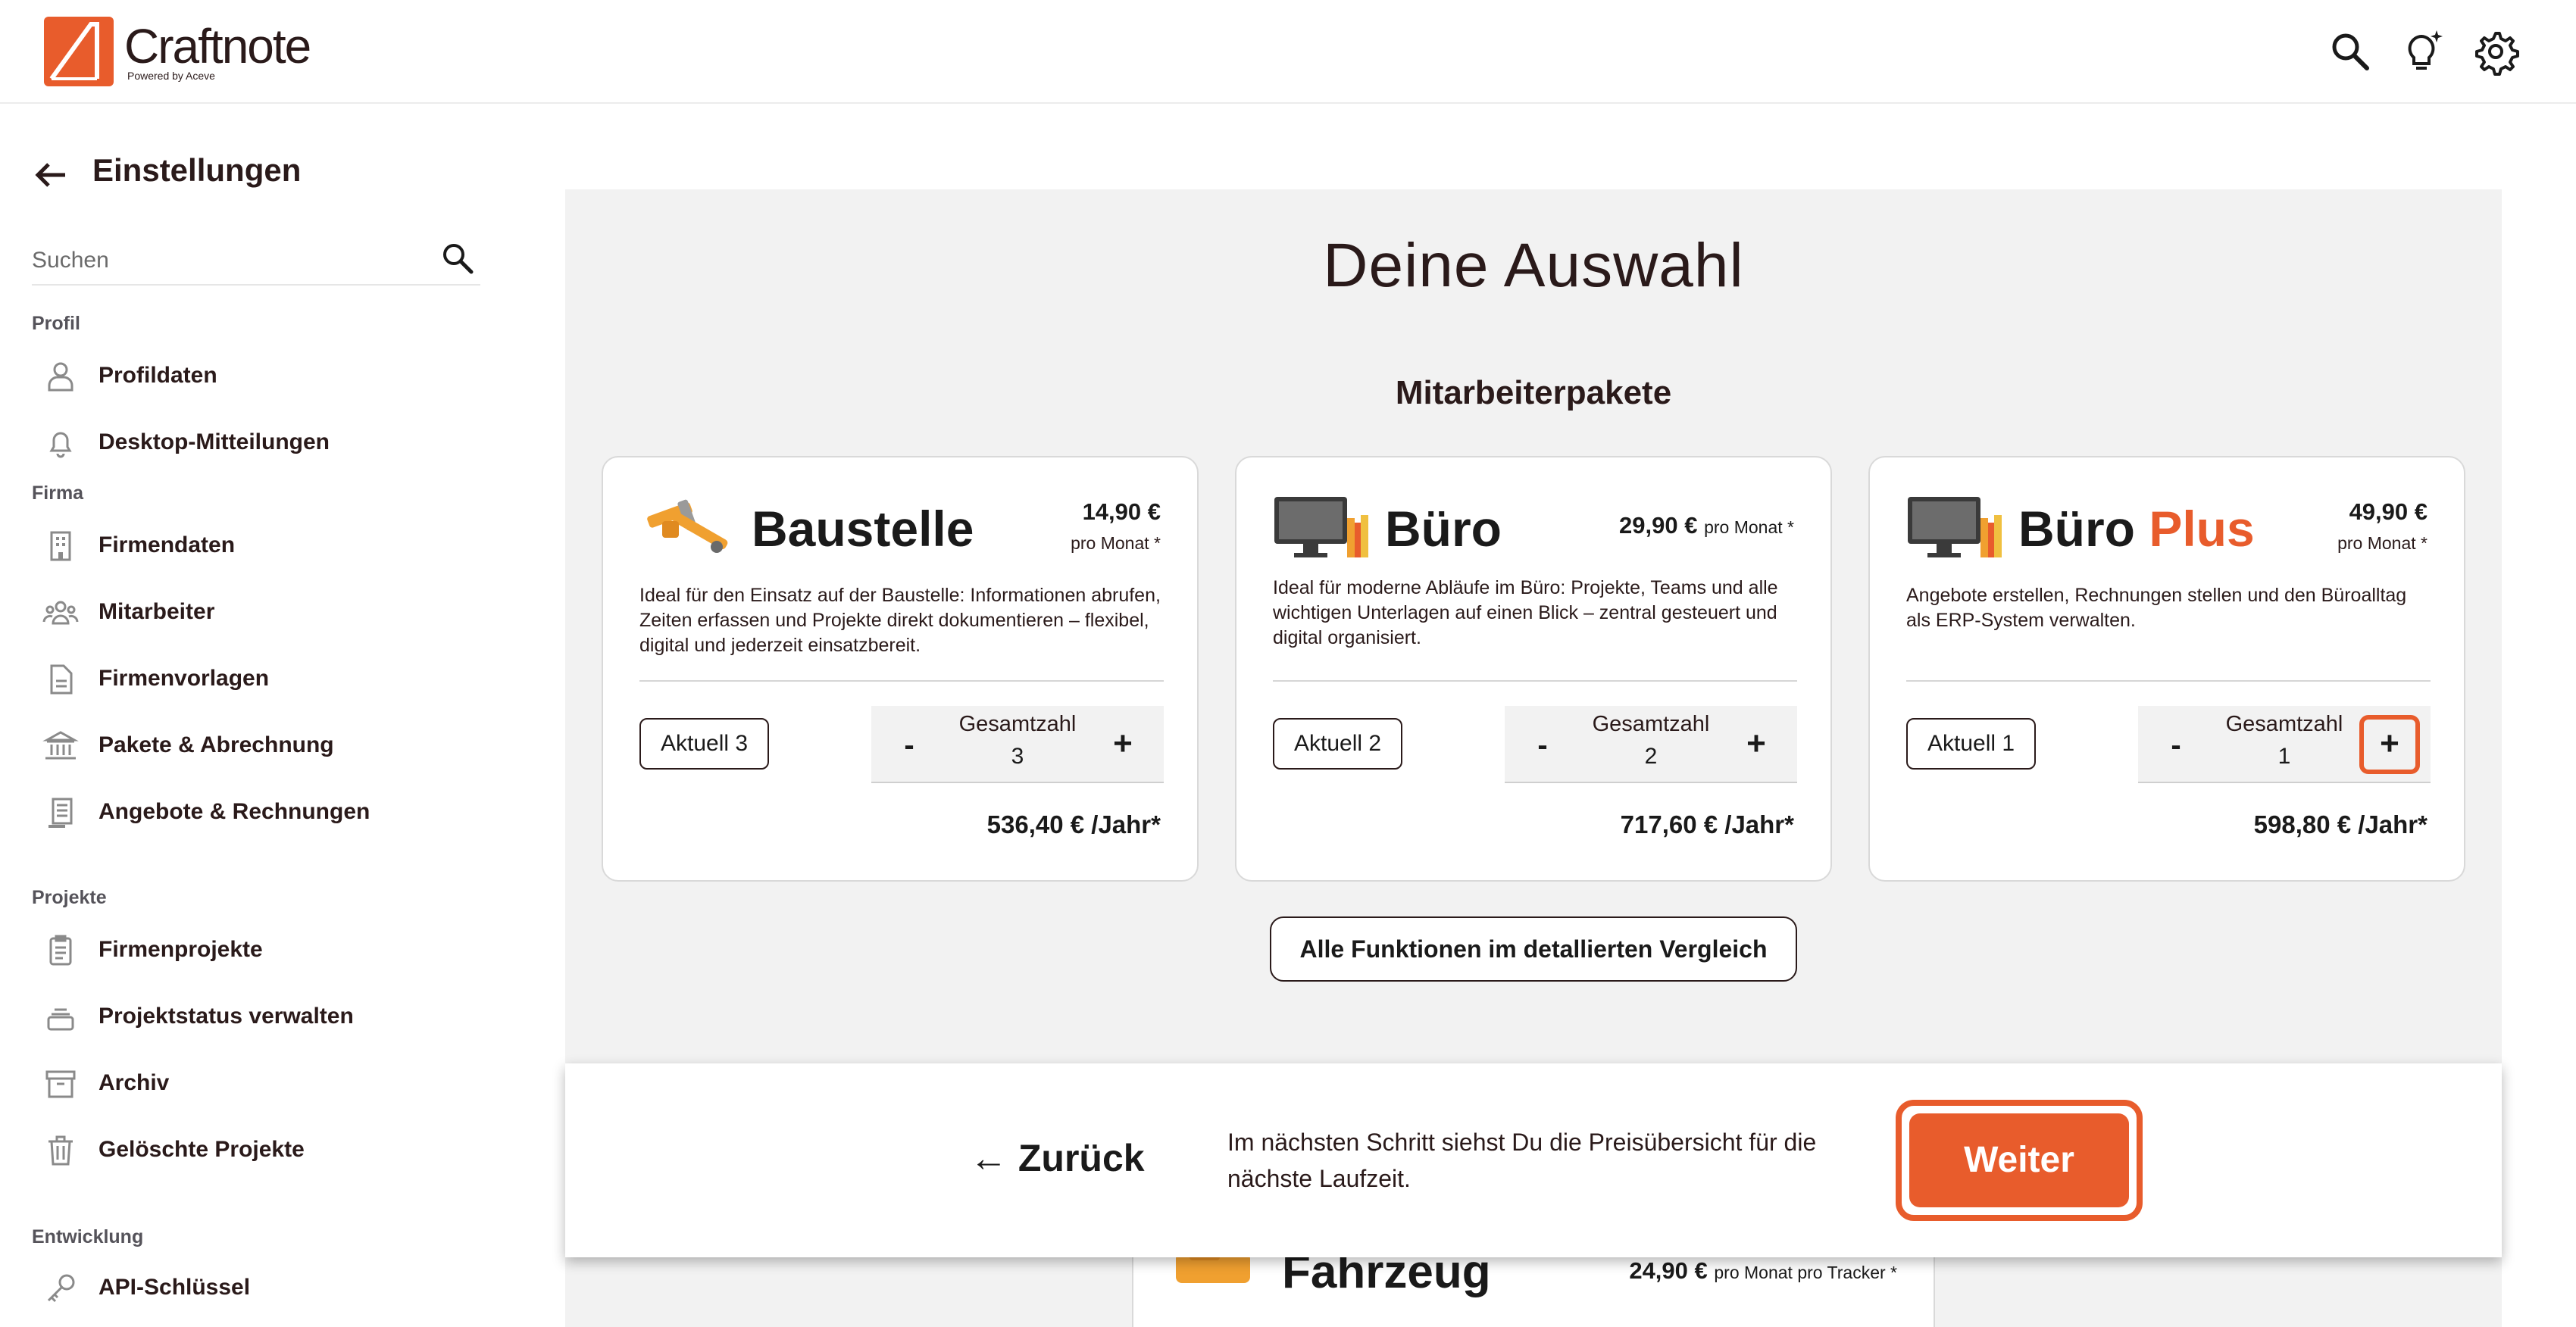  I want to click on package-name: Büro Plus, so click(2136, 529).